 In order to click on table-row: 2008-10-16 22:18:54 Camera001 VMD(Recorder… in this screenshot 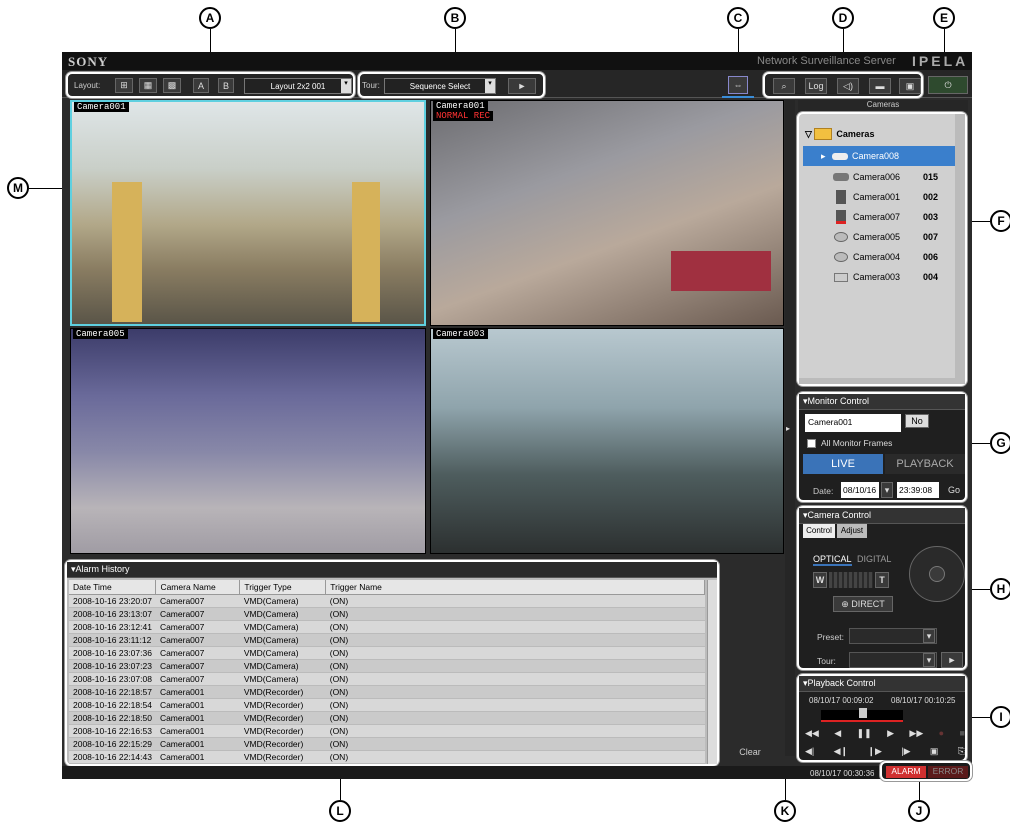, I will do `click(387, 705)`.